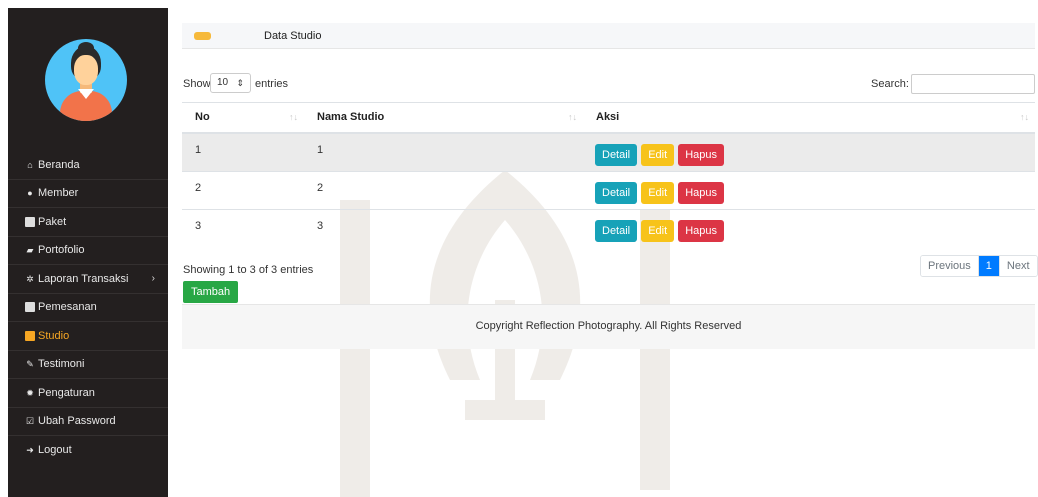 The height and width of the screenshot is (497, 1038). I want to click on sidebar-item-label: Beranda, so click(59, 164).